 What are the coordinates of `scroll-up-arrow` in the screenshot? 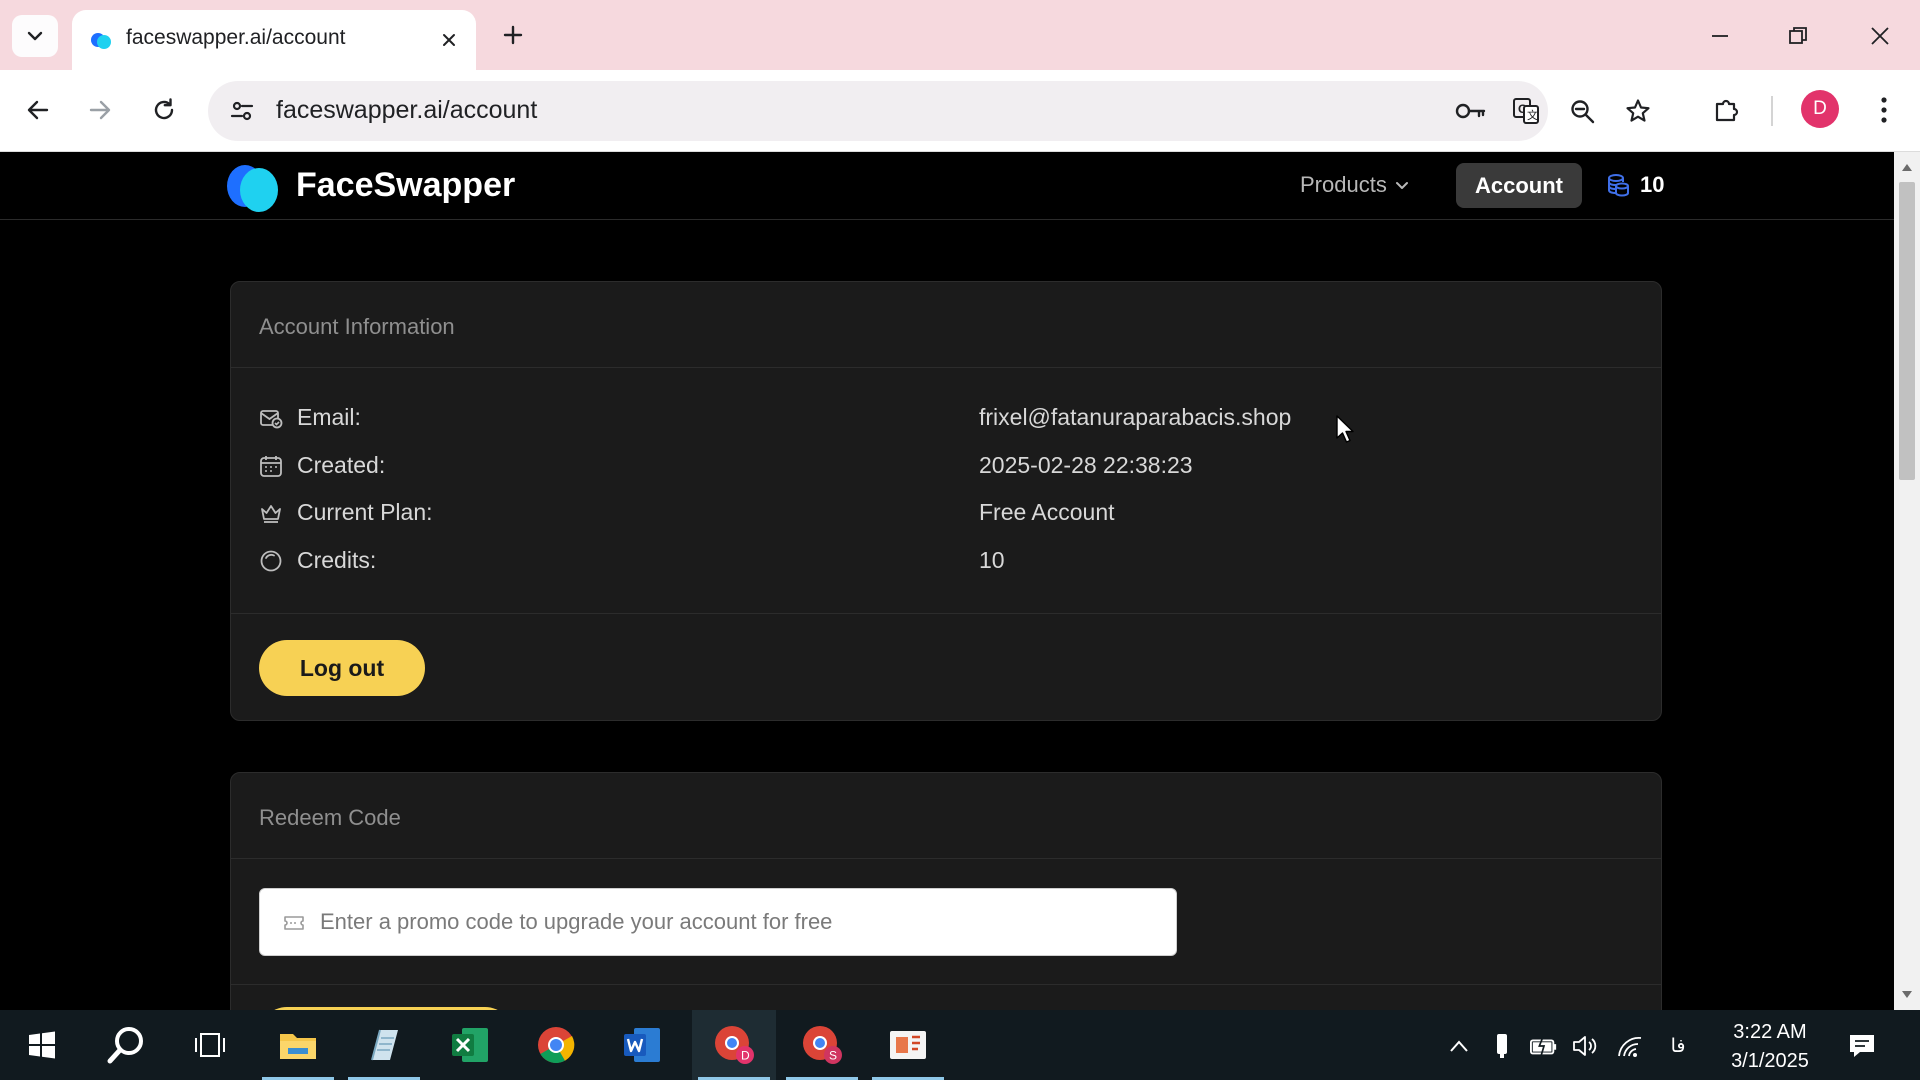 It's located at (1907, 167).